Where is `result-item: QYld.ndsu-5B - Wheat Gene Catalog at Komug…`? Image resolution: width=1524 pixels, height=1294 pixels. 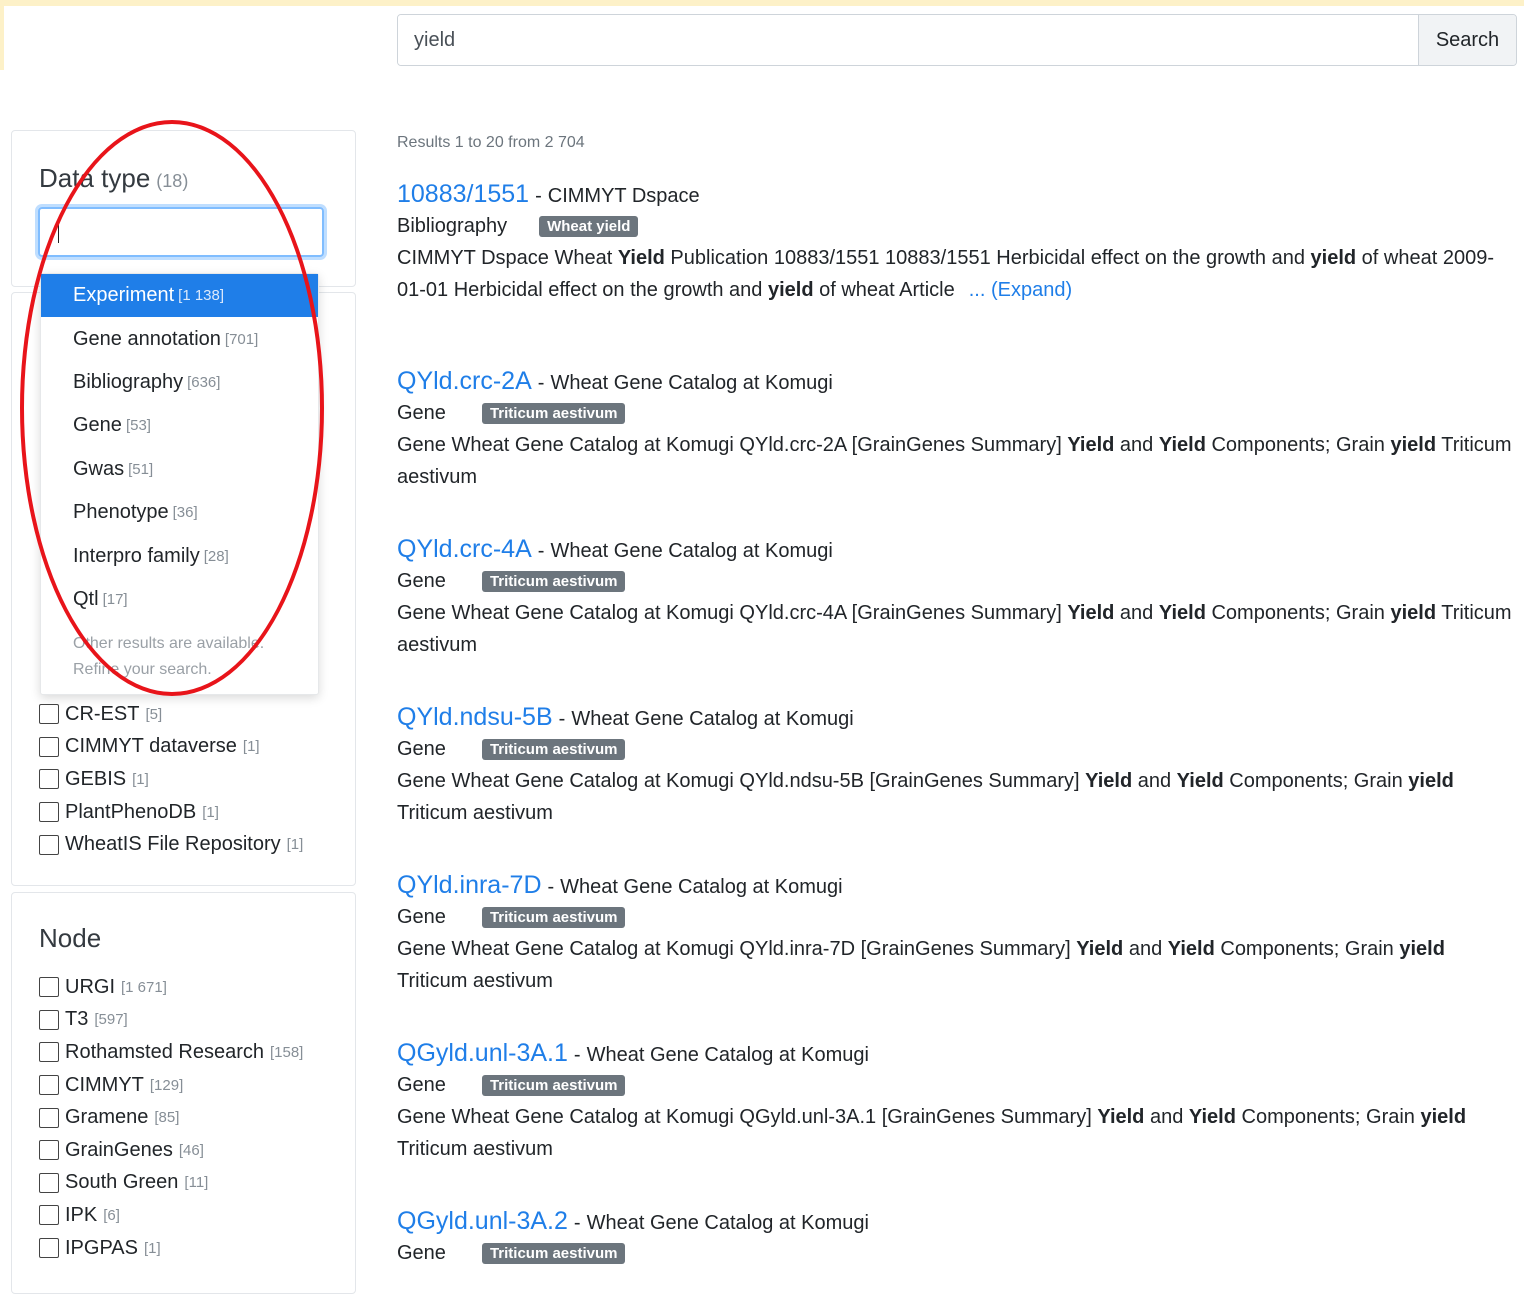
result-item: QYld.ndsu-5B - Wheat Gene Catalog at Komug… is located at coordinates (954, 766).